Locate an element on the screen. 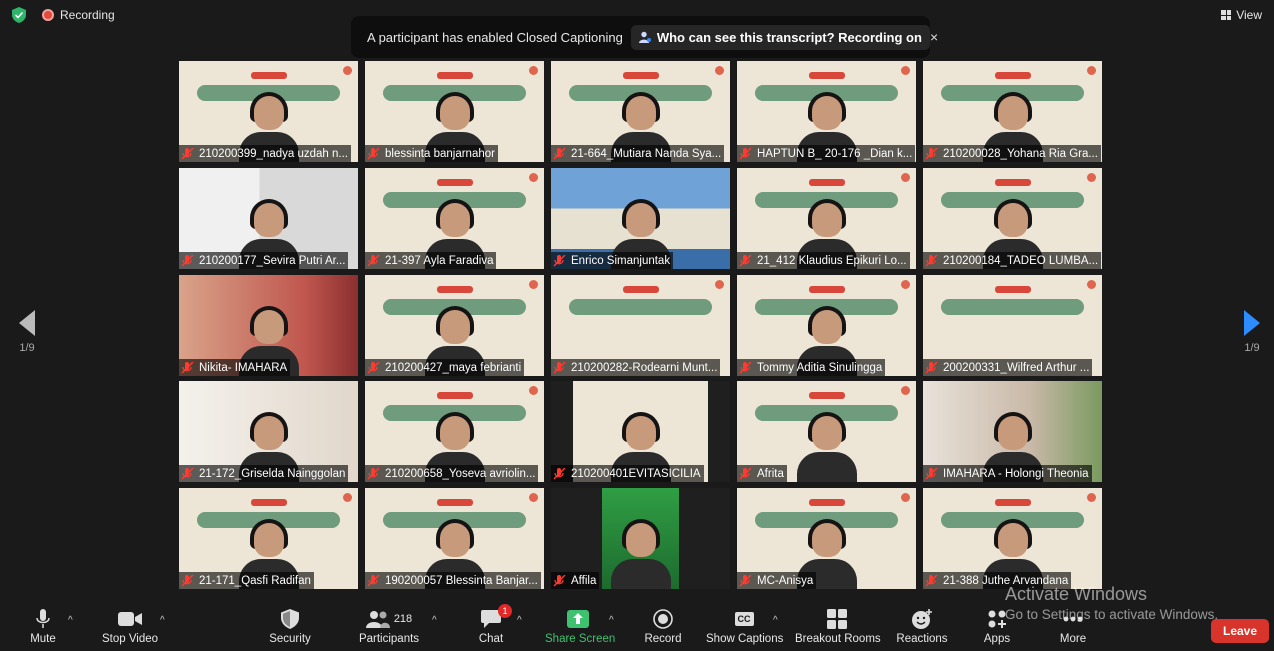 This screenshot has width=1274, height=651. participants-count: 218 is located at coordinates (403, 619).